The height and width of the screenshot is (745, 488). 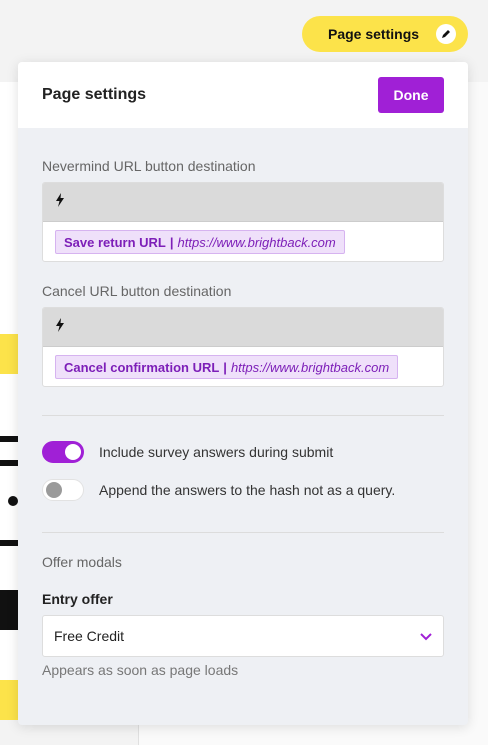 What do you see at coordinates (243, 636) in the screenshot?
I see `entry-offer-select: Free Credit` at bounding box center [243, 636].